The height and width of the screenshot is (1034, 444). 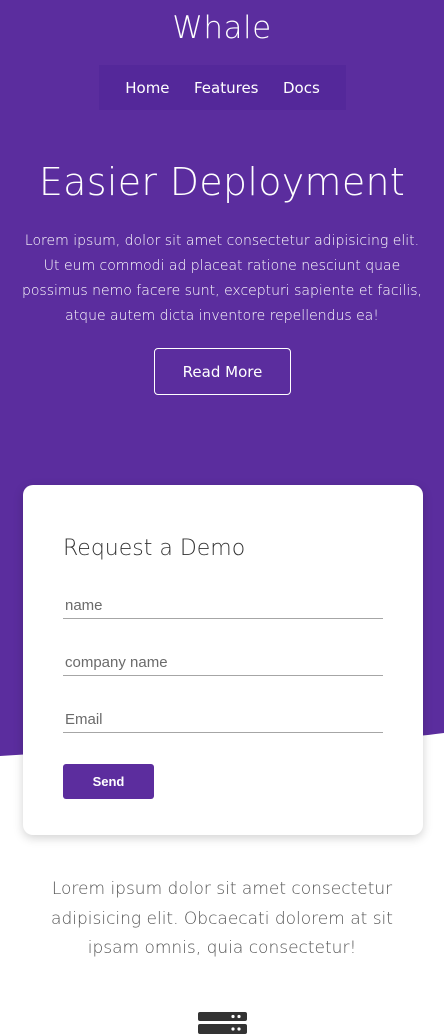 What do you see at coordinates (301, 88) in the screenshot?
I see `nav-docs: Docs` at bounding box center [301, 88].